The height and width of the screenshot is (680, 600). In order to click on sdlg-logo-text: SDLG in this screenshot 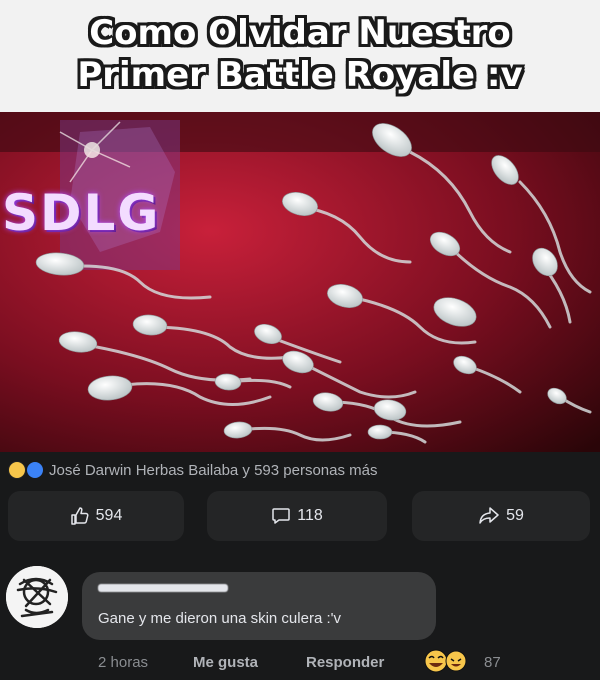, I will do `click(81, 213)`.